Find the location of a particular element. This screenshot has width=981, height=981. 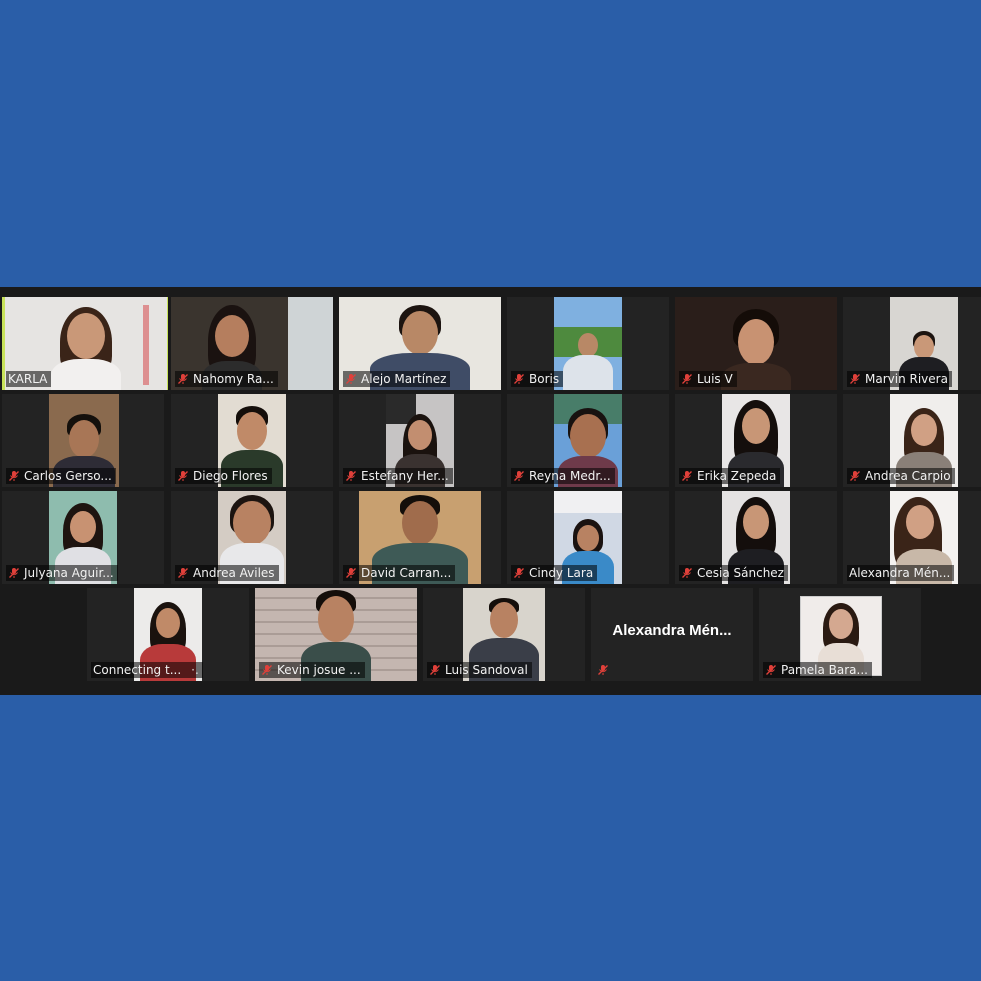

participant-name-label: Luis V is located at coordinates (708, 379).